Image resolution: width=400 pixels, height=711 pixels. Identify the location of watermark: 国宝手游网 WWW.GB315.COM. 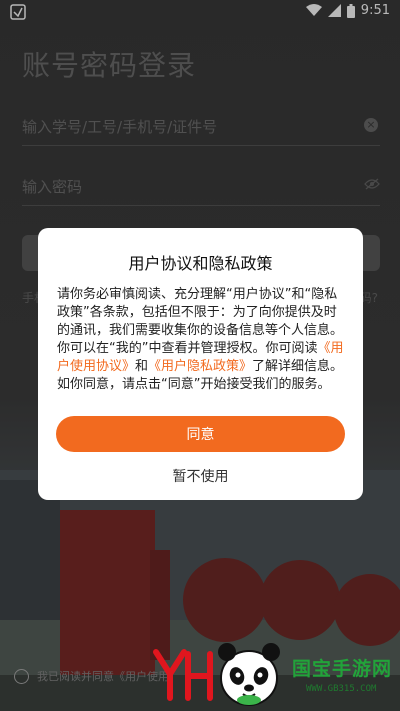
(275, 675).